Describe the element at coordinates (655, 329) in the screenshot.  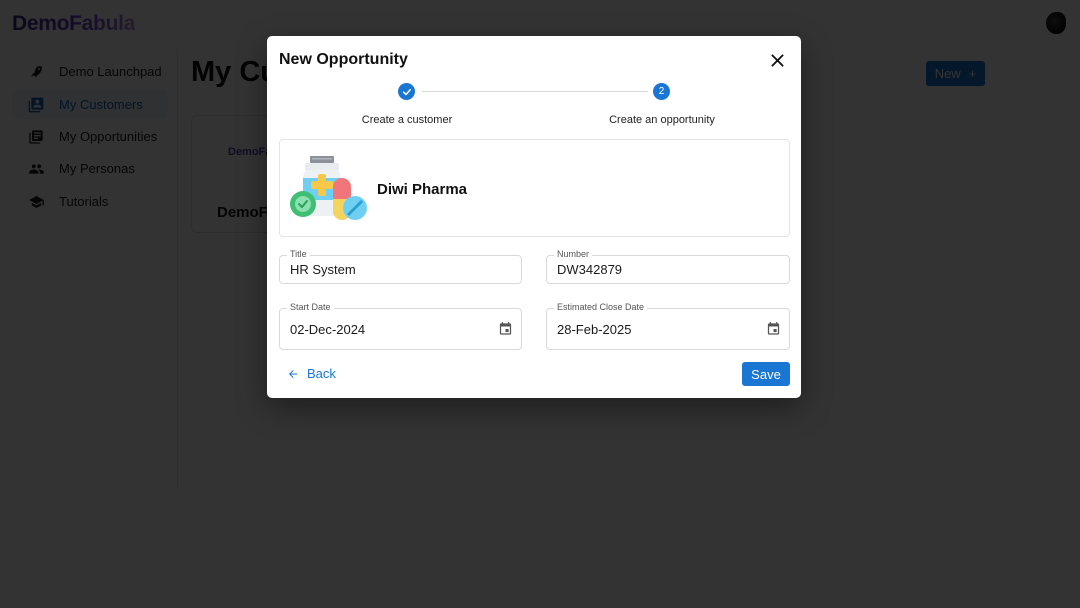
I see `close-date-input` at that location.